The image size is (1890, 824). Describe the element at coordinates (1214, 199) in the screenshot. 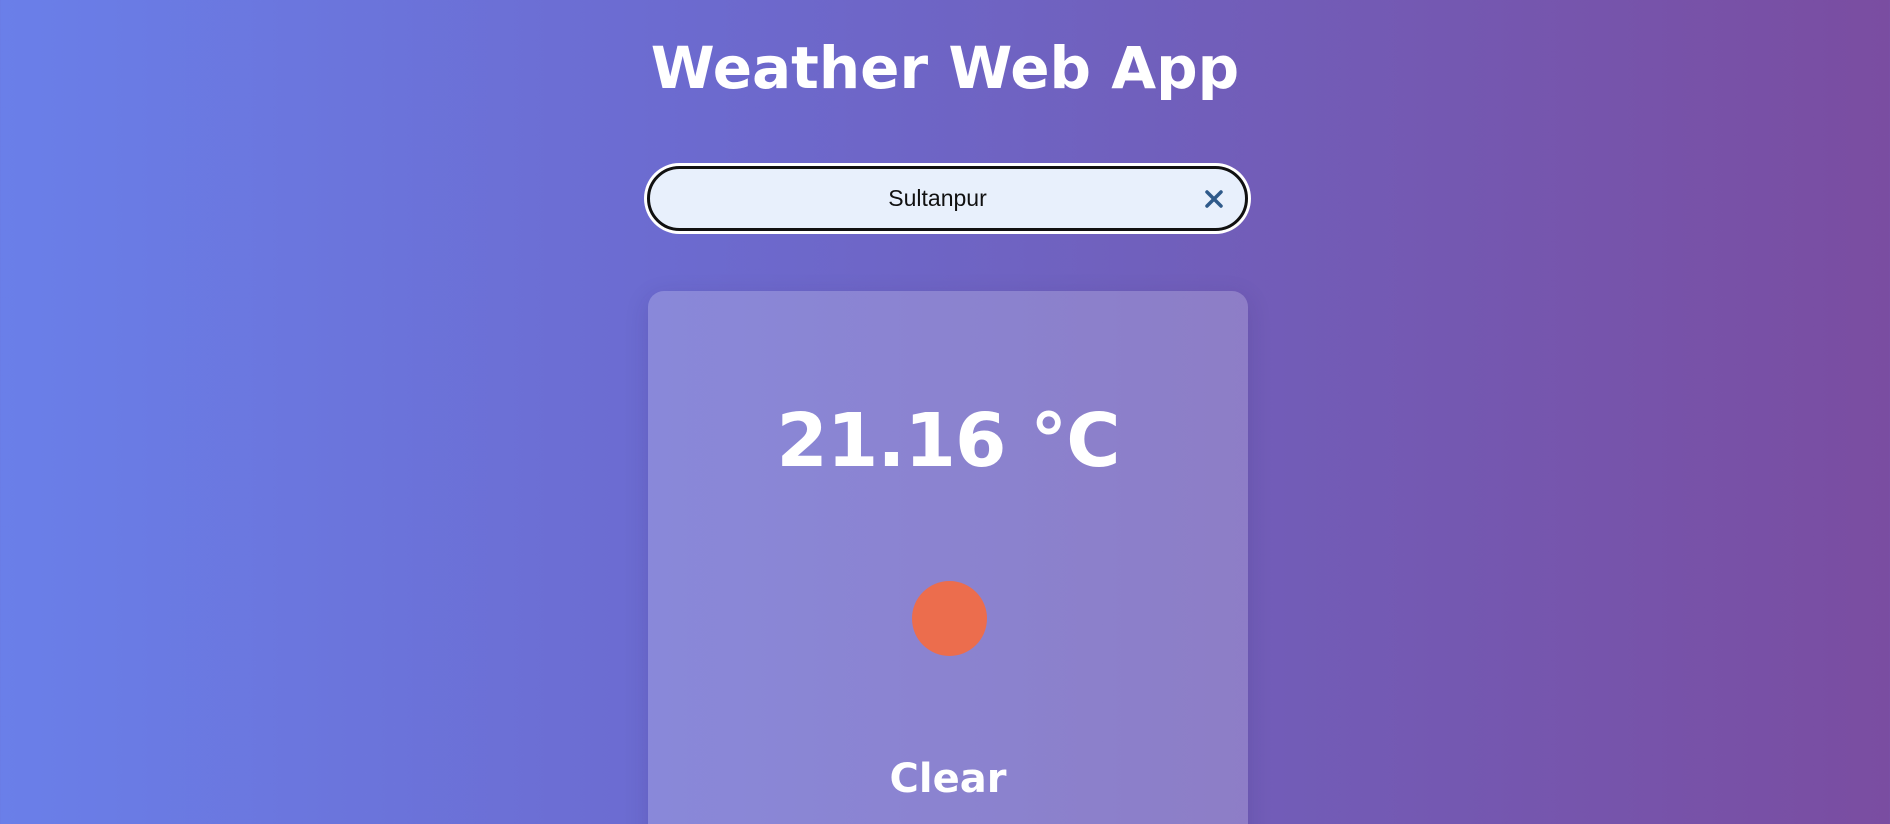

I see `close-icon` at that location.